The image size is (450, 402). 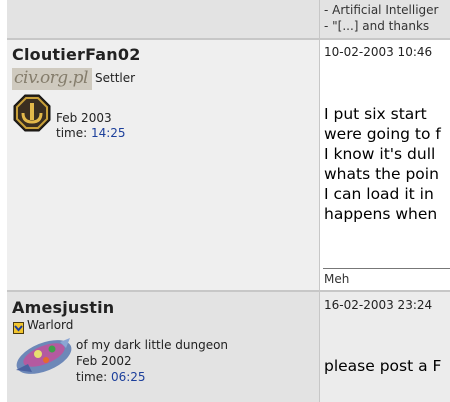 What do you see at coordinates (378, 52) in the screenshot?
I see `post1-date: 10-02-2003 10:46` at bounding box center [378, 52].